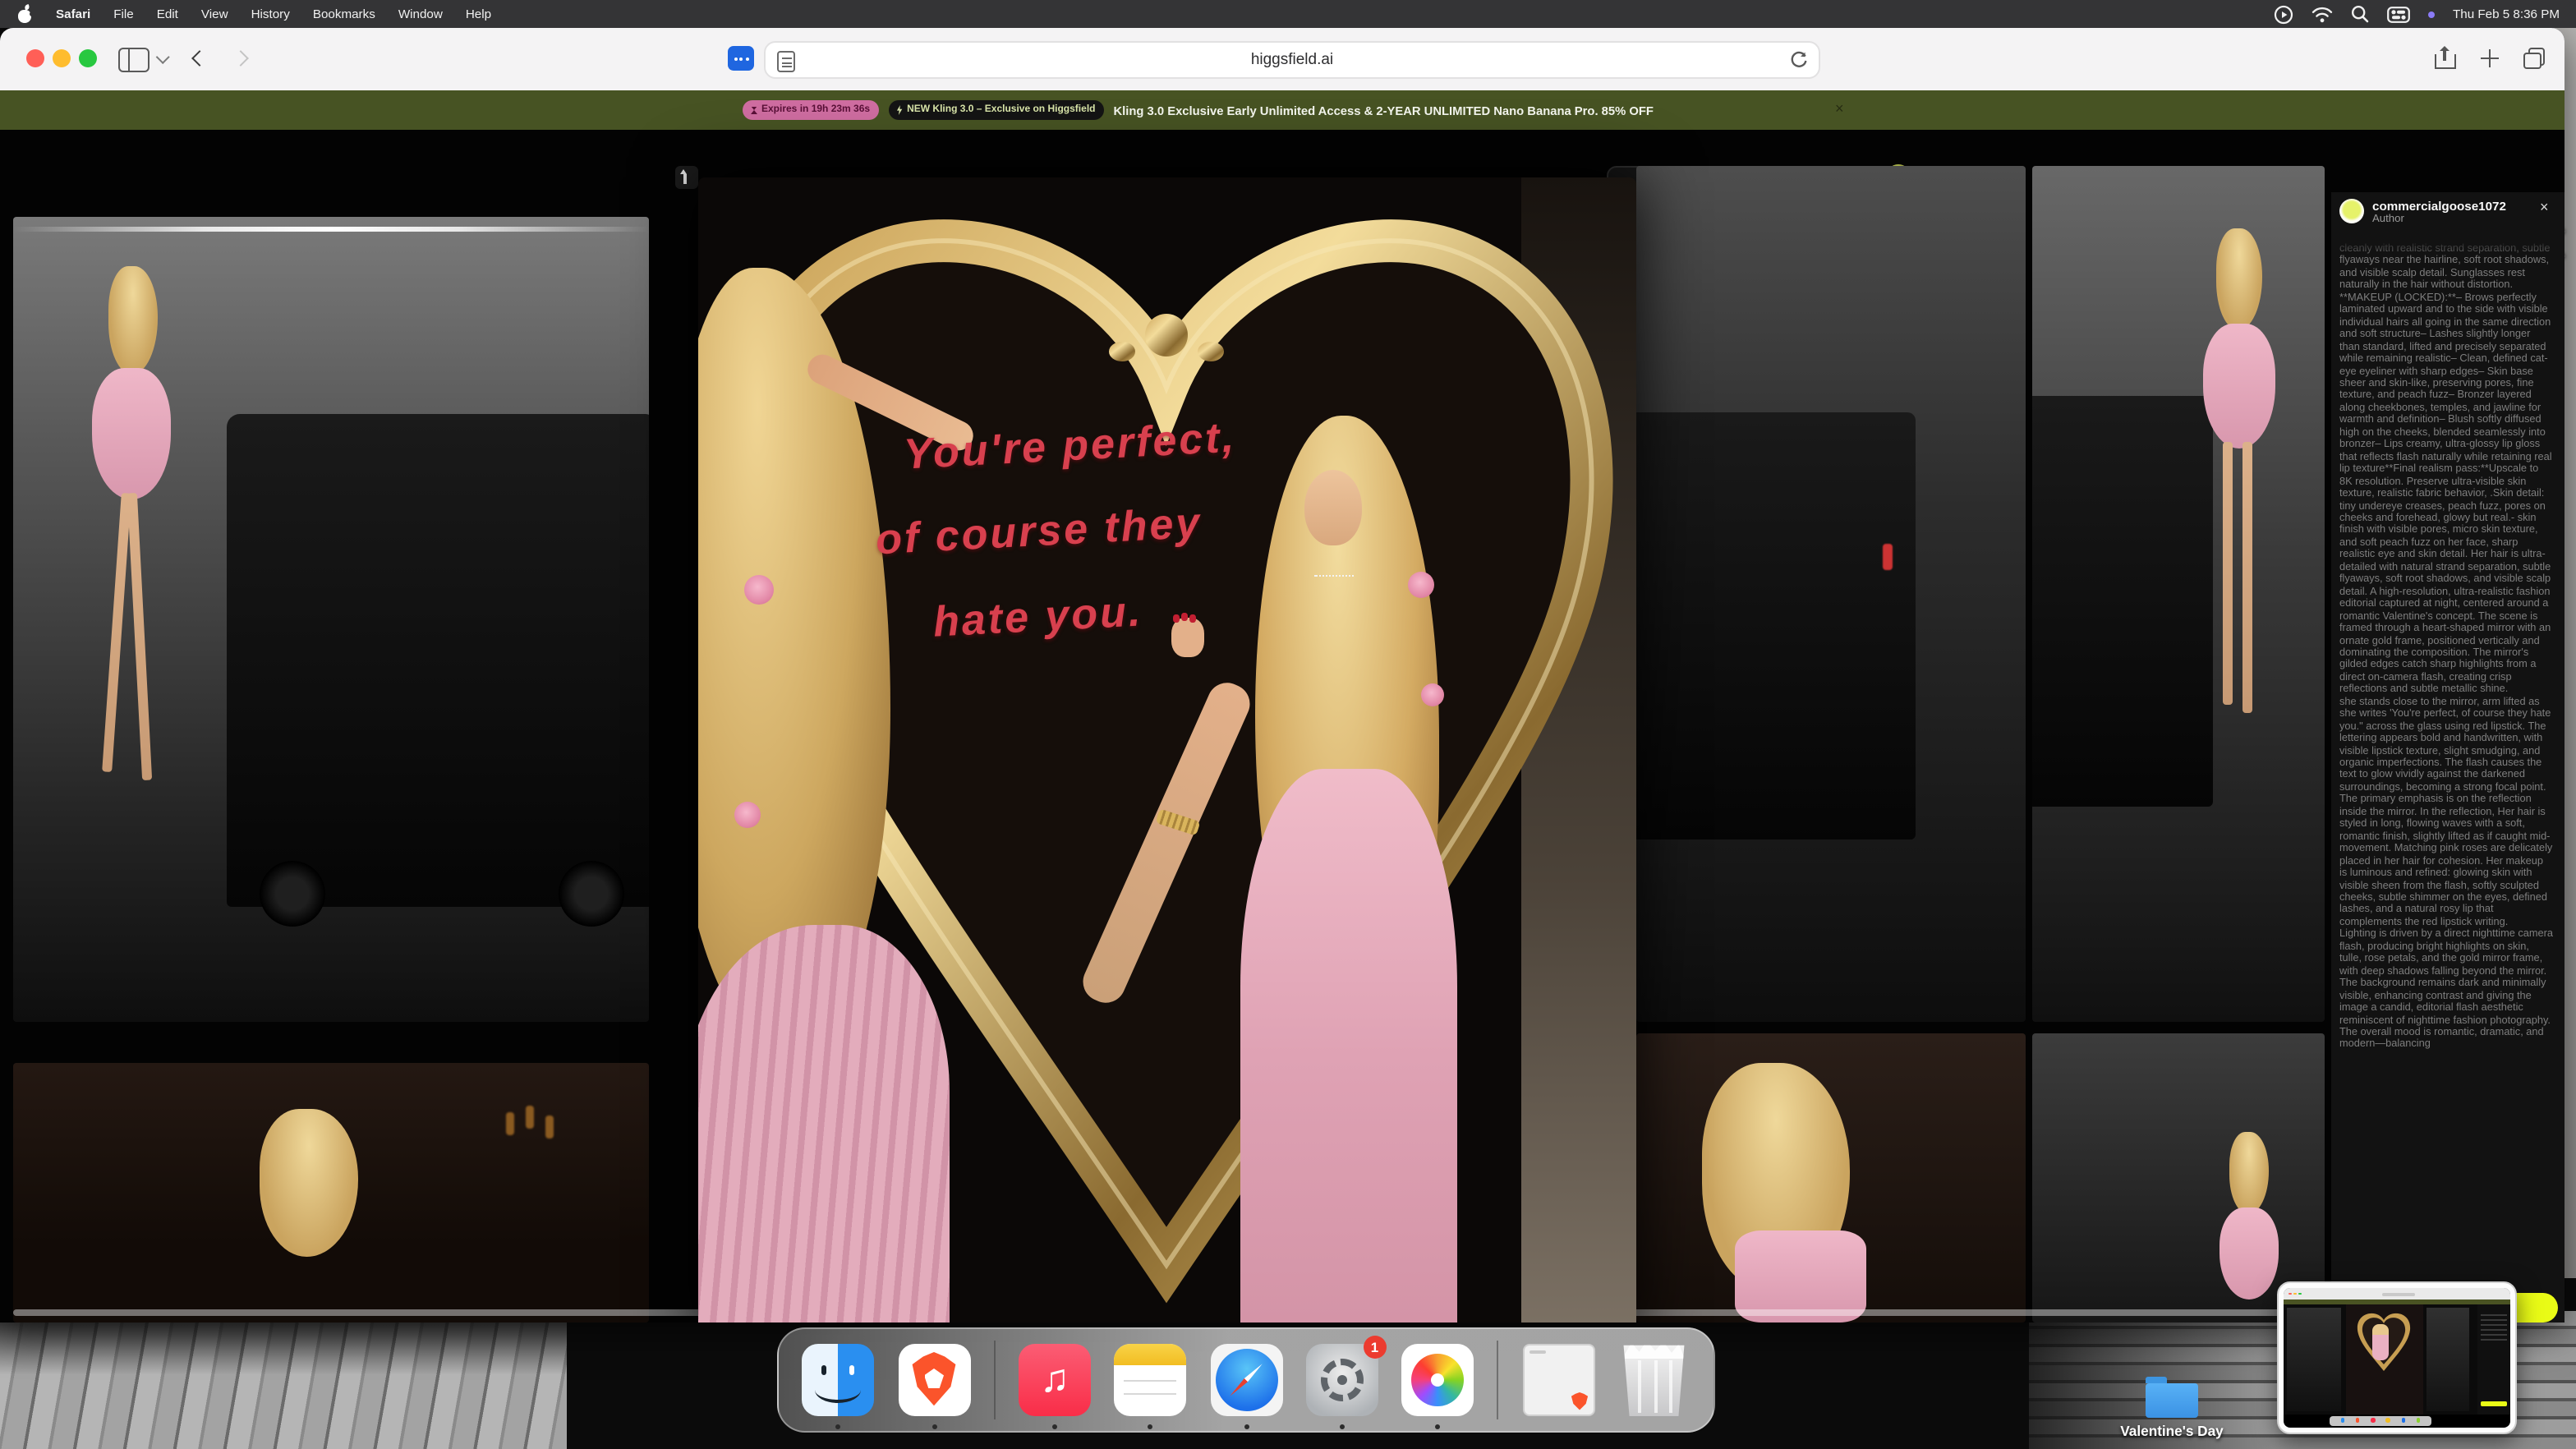  I want to click on hourglass-icon, so click(754, 110).